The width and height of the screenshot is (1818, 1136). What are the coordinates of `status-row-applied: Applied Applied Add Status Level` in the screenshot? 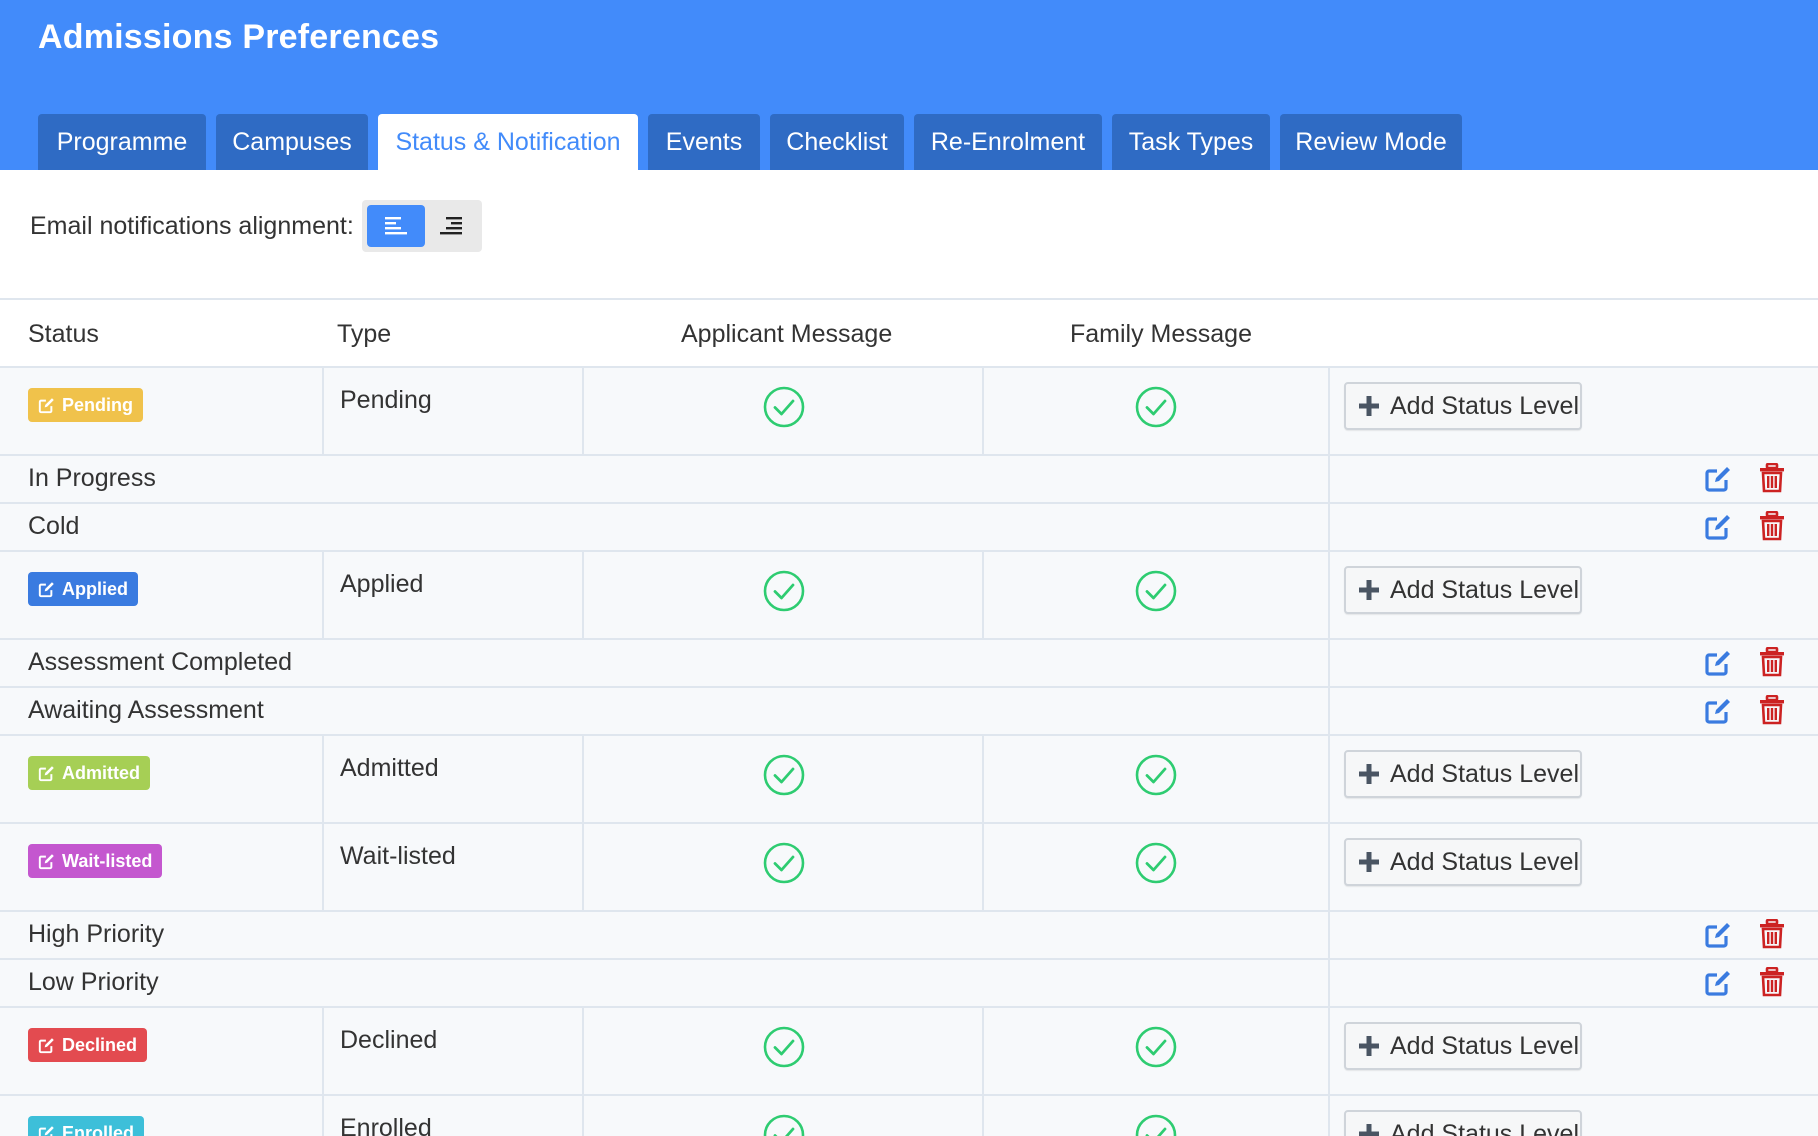 It's located at (909, 596).